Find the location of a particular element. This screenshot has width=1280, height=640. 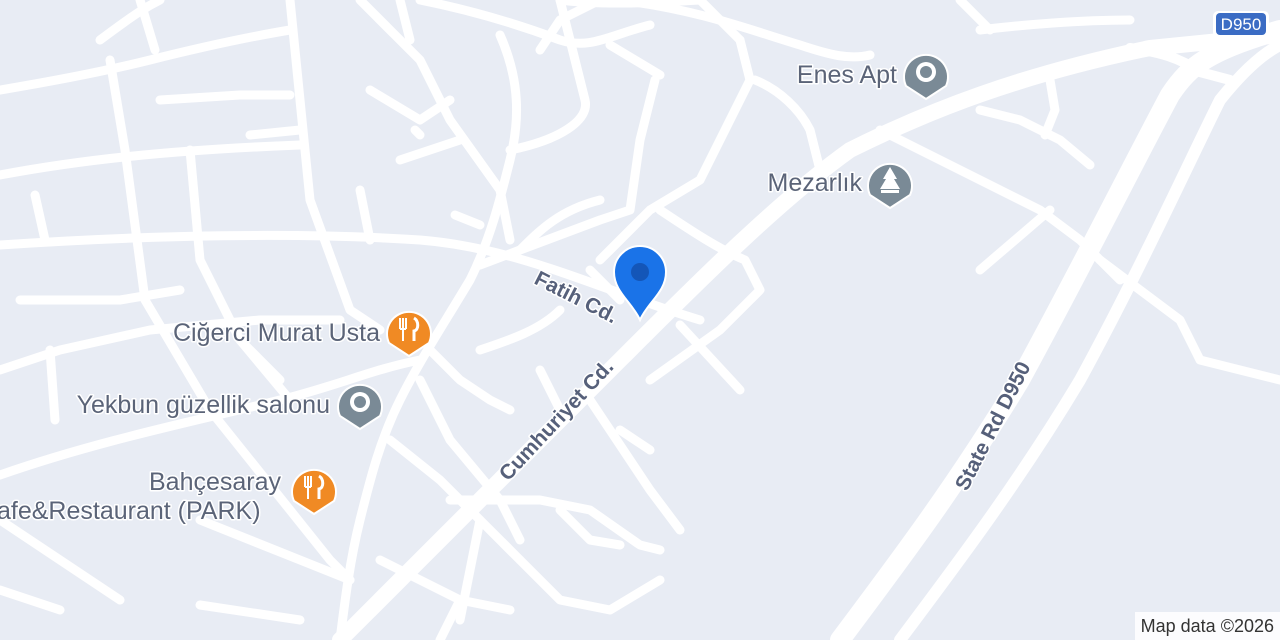

poi-label-cigerci: Ciğerci Murat Usta is located at coordinates (276, 333).